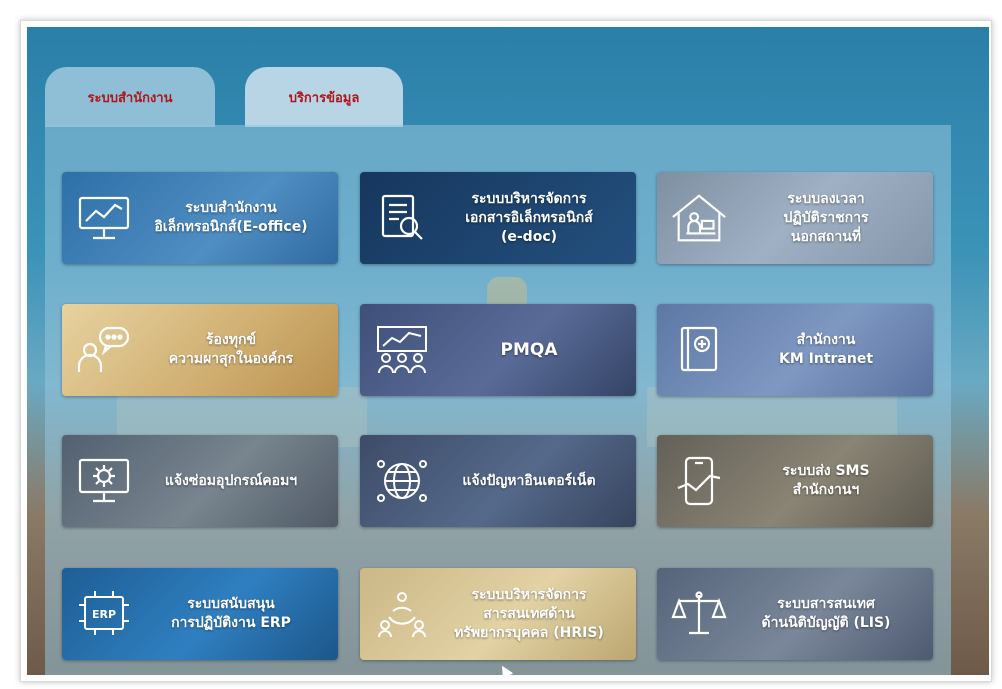  I want to click on tab-information-services: บริการข้อมูล, so click(324, 97).